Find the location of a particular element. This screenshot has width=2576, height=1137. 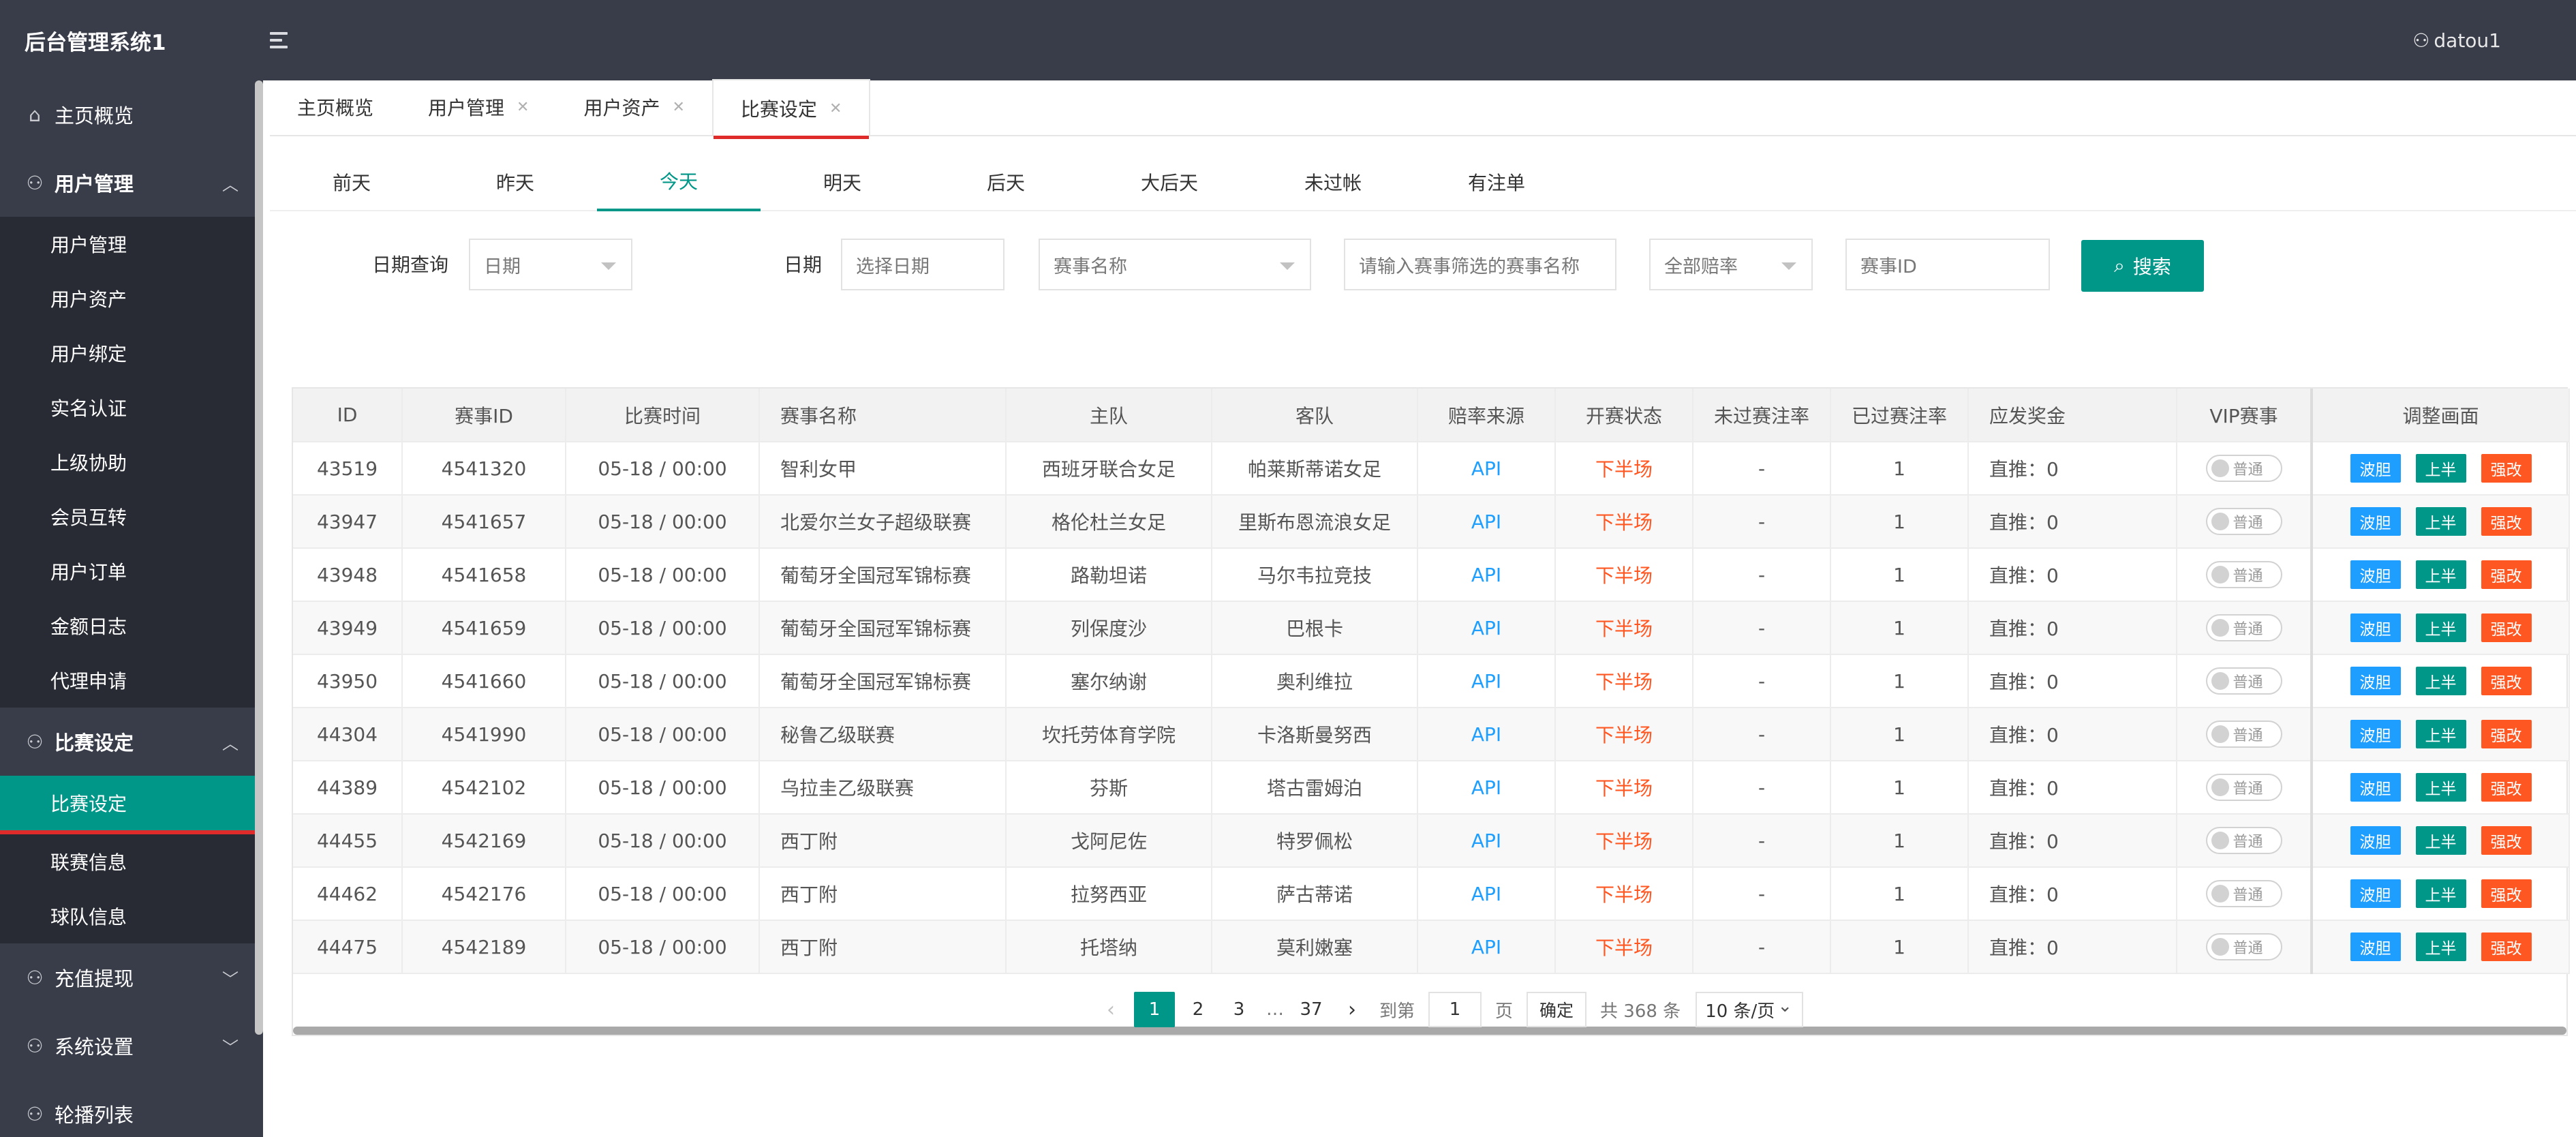

sidebar-group-carousel: ⚇ 轮播列表 is located at coordinates (131, 1108).